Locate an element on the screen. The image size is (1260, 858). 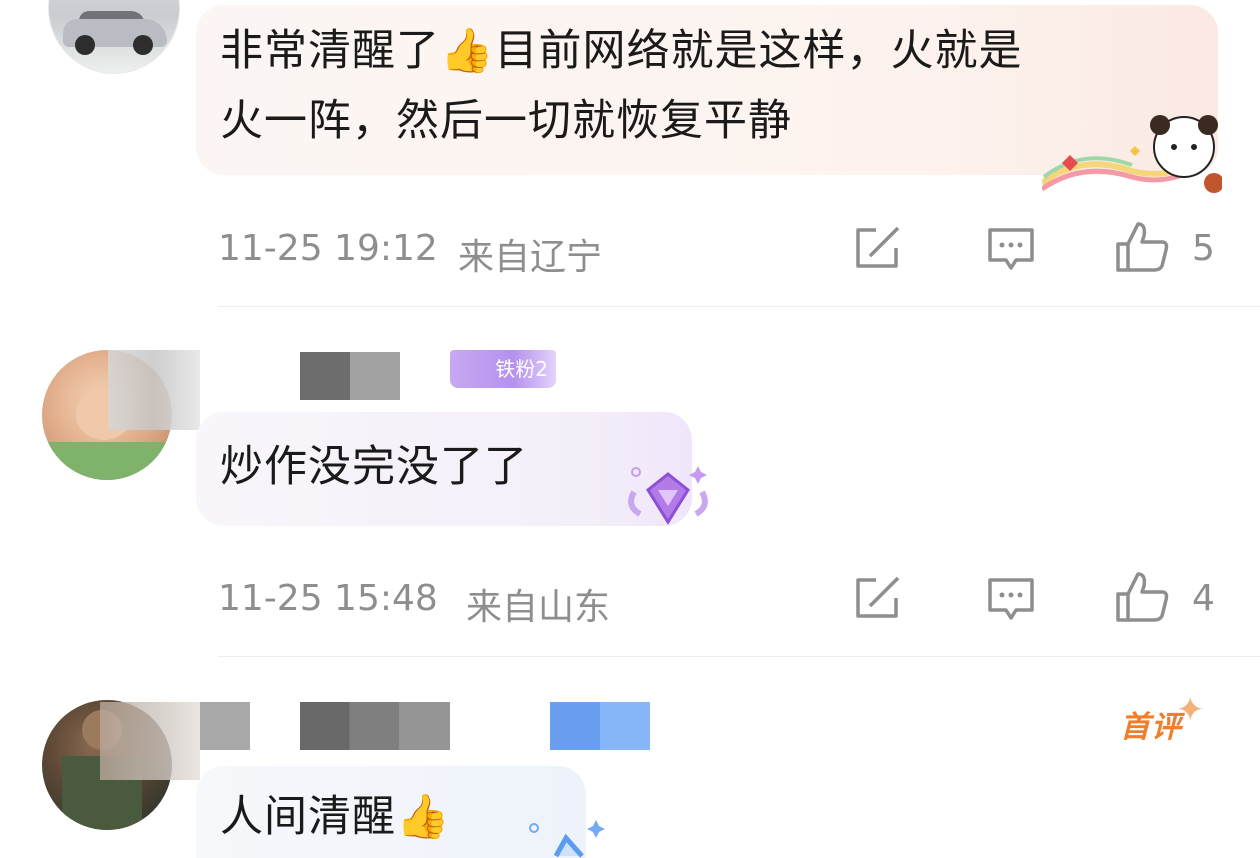
comment-time: 11-25 19:12 is located at coordinates (328, 248).